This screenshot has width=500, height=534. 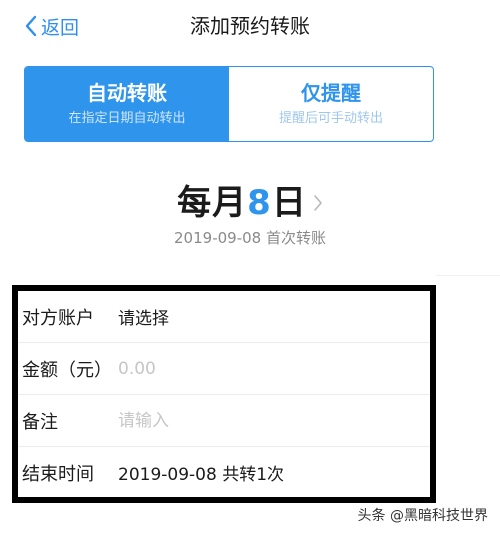 I want to click on end-time-row: 结束时间 2019-09-08 共转1次, so click(x=224, y=472).